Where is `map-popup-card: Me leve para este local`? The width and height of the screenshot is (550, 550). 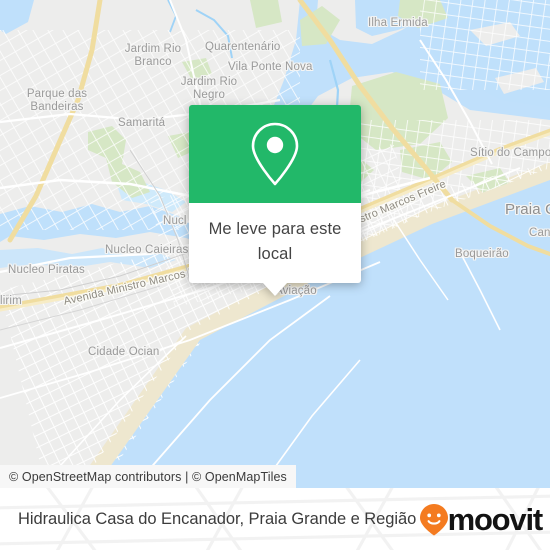
map-popup-card: Me leve para este local is located at coordinates (275, 200).